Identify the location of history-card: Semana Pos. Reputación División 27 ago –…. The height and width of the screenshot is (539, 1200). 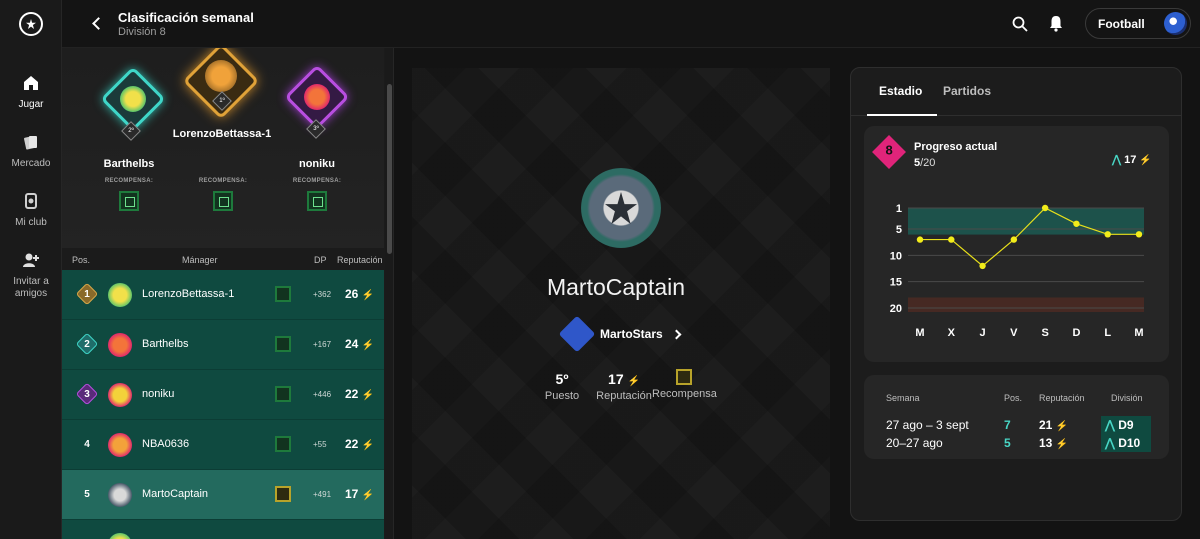
(1016, 417).